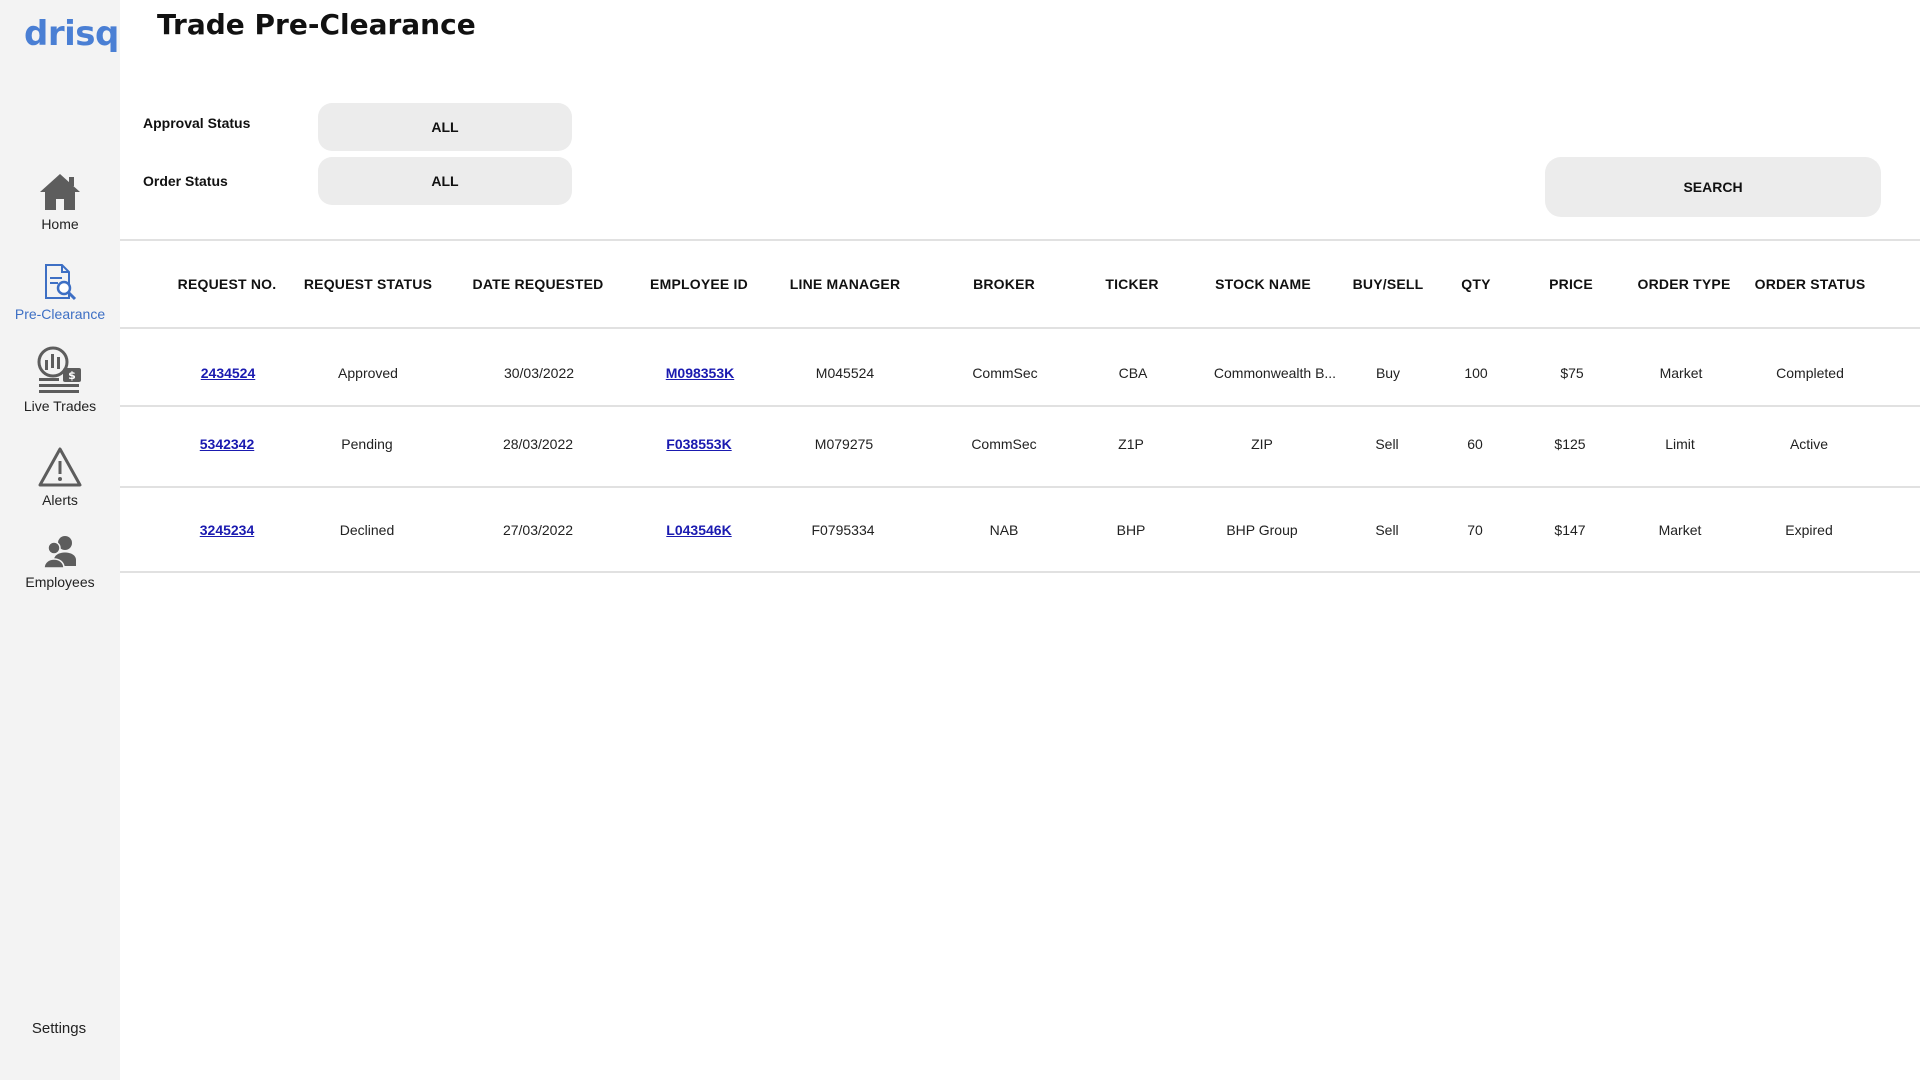 Image resolution: width=1920 pixels, height=1080 pixels. I want to click on broker-cell: NAB, so click(1004, 530).